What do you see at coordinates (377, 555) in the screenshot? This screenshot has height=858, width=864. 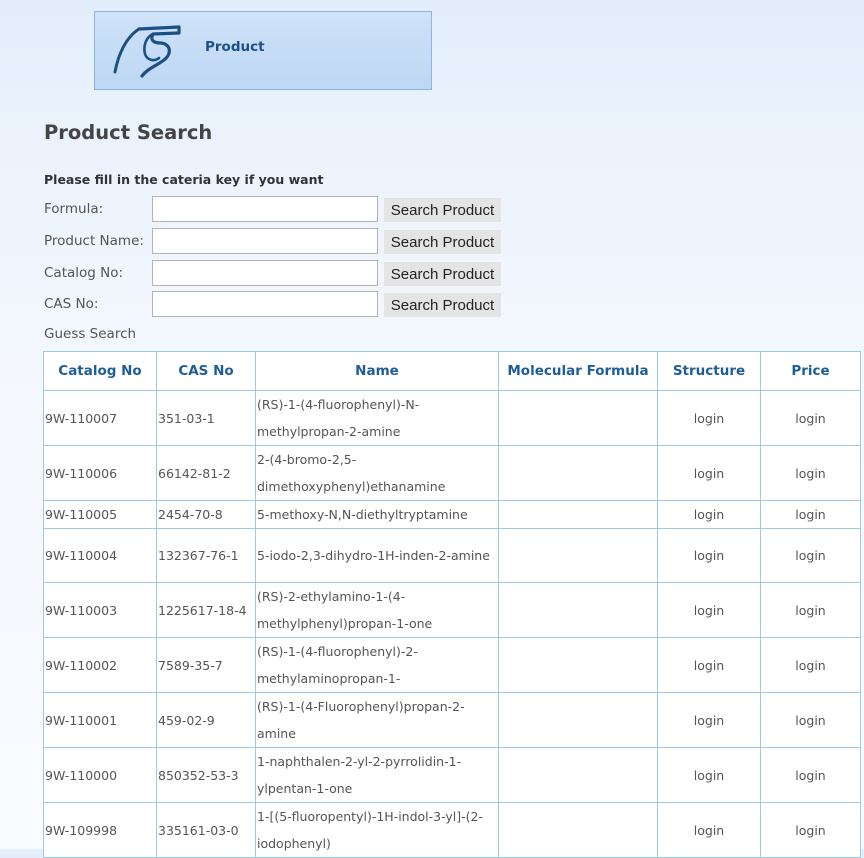 I see `product-name-cell: 5-iodo-2,3-dihydro-1H-inden-2-amine` at bounding box center [377, 555].